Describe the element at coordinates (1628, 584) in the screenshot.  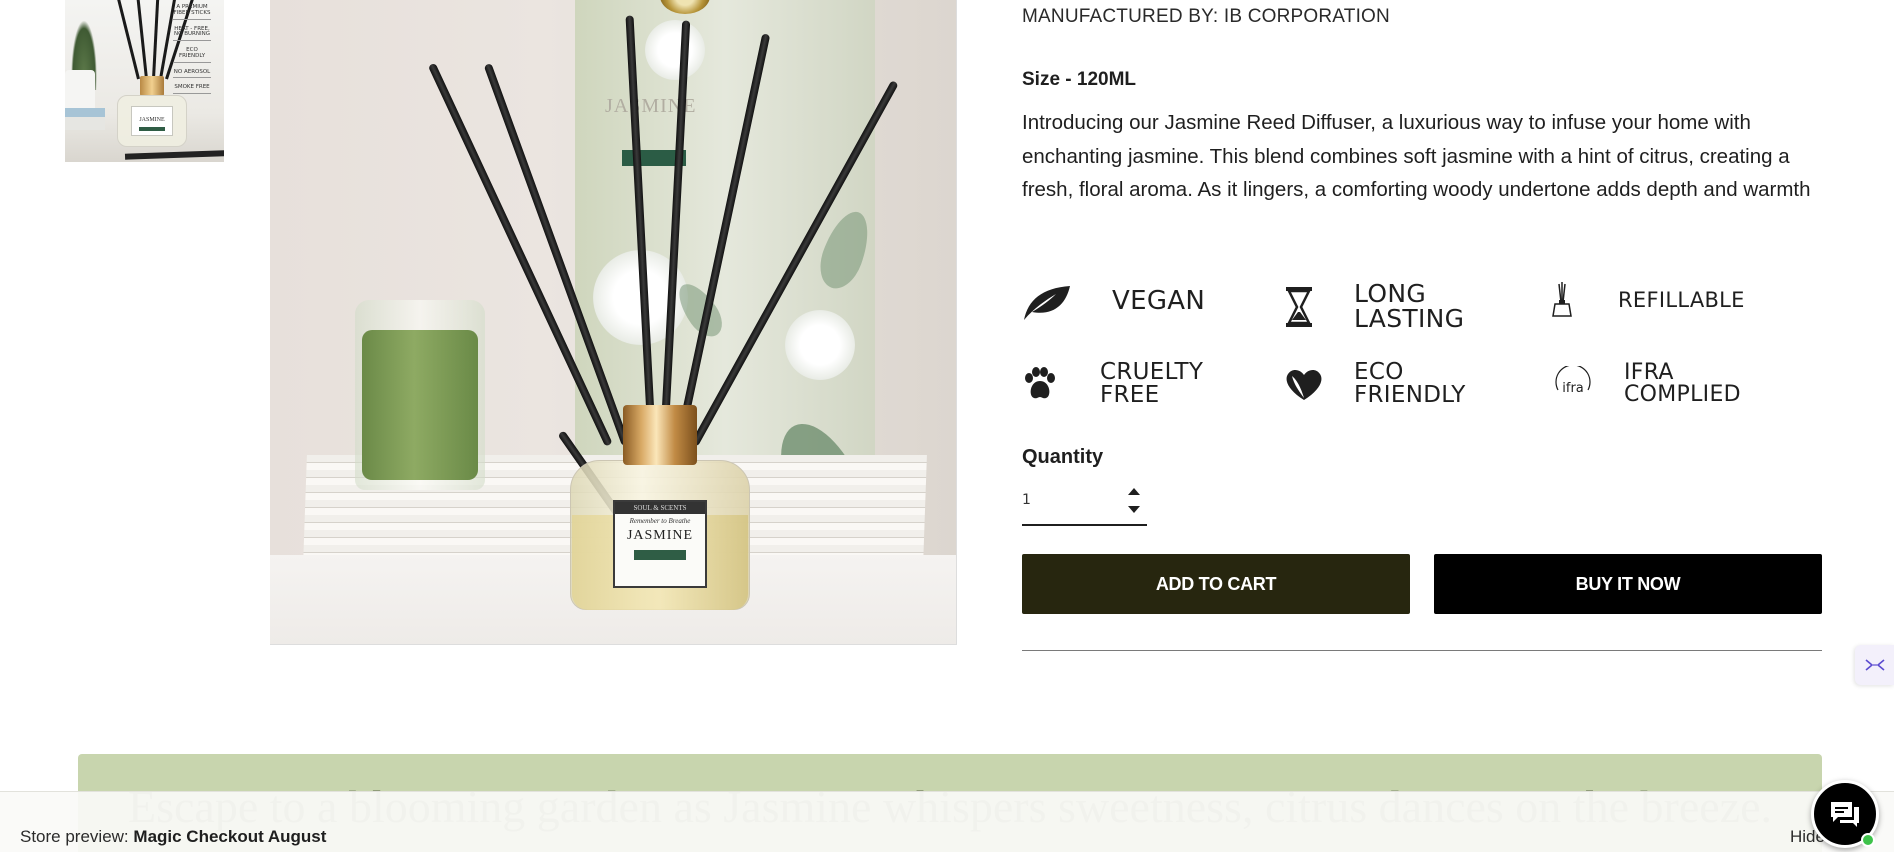
I see `buy-now-button: BUY IT NOW` at that location.